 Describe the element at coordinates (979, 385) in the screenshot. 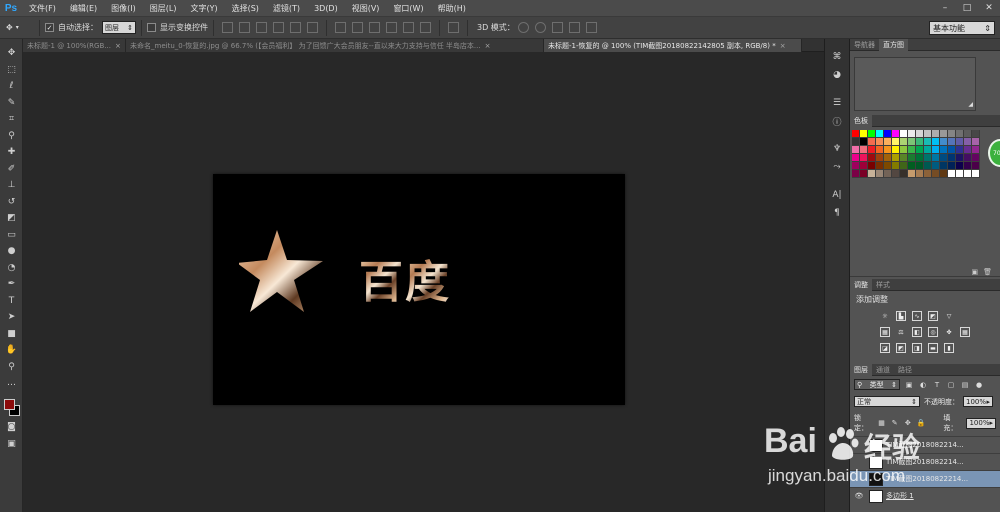

I see `filter-toggle-icon: ●` at that location.